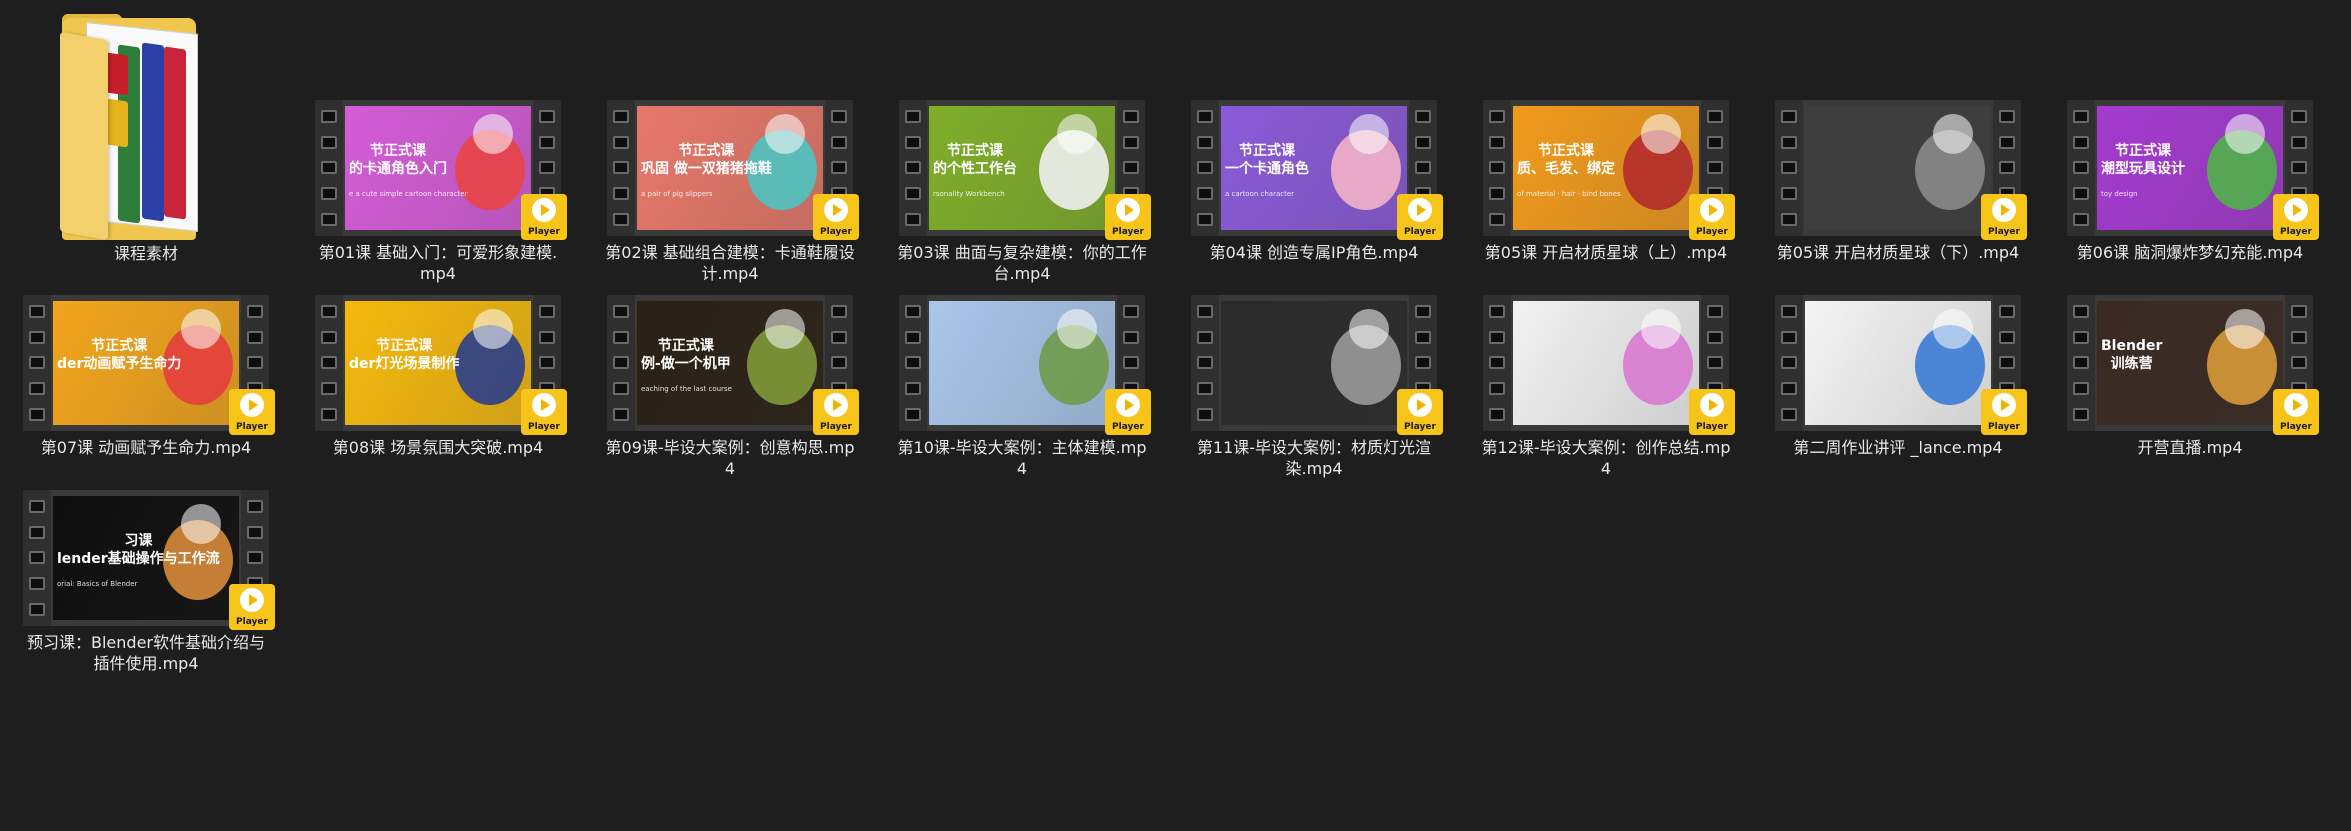 Image resolution: width=2351 pixels, height=831 pixels. I want to click on video-preview-frame: 节正式课 一个卡通角色 a cartoon character, so click(1314, 168).